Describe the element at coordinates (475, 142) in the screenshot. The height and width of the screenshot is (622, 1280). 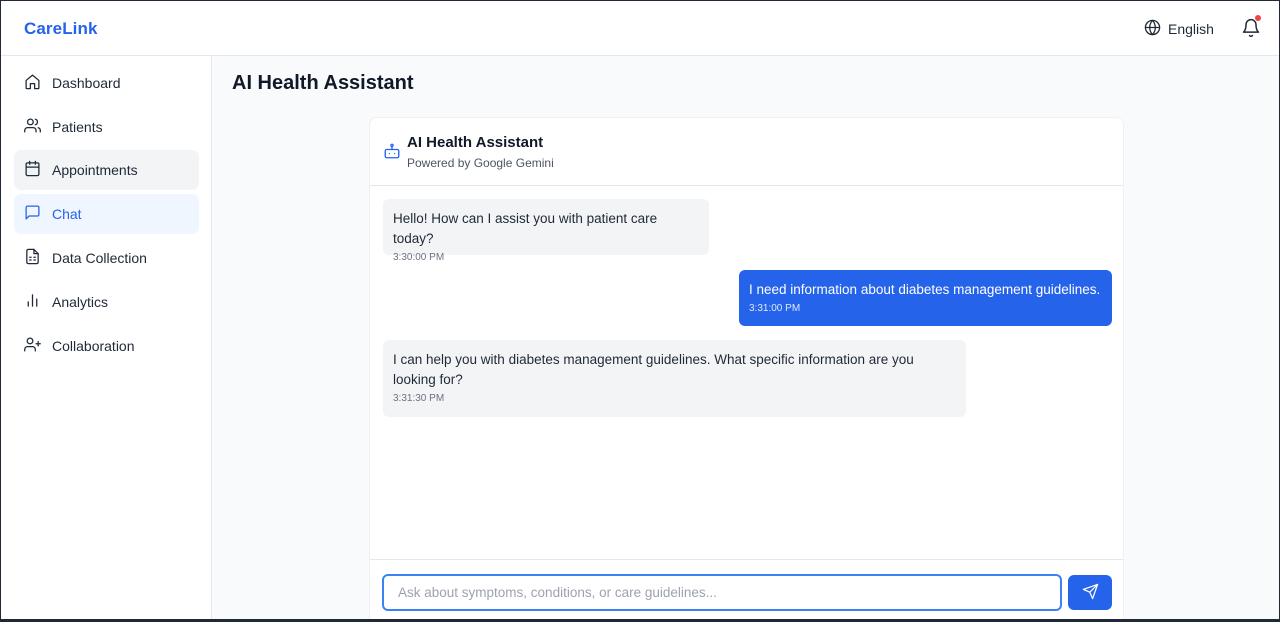
I see `chat-title: AI Health Assistant` at that location.